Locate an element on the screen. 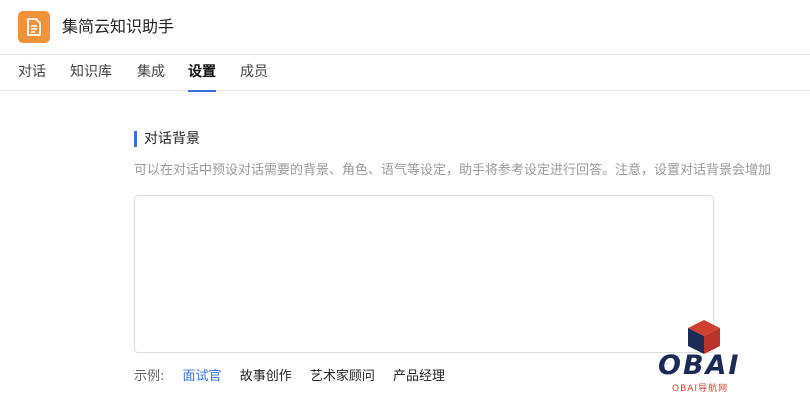 The width and height of the screenshot is (810, 403). app-header: 集简云知识助手 is located at coordinates (405, 27).